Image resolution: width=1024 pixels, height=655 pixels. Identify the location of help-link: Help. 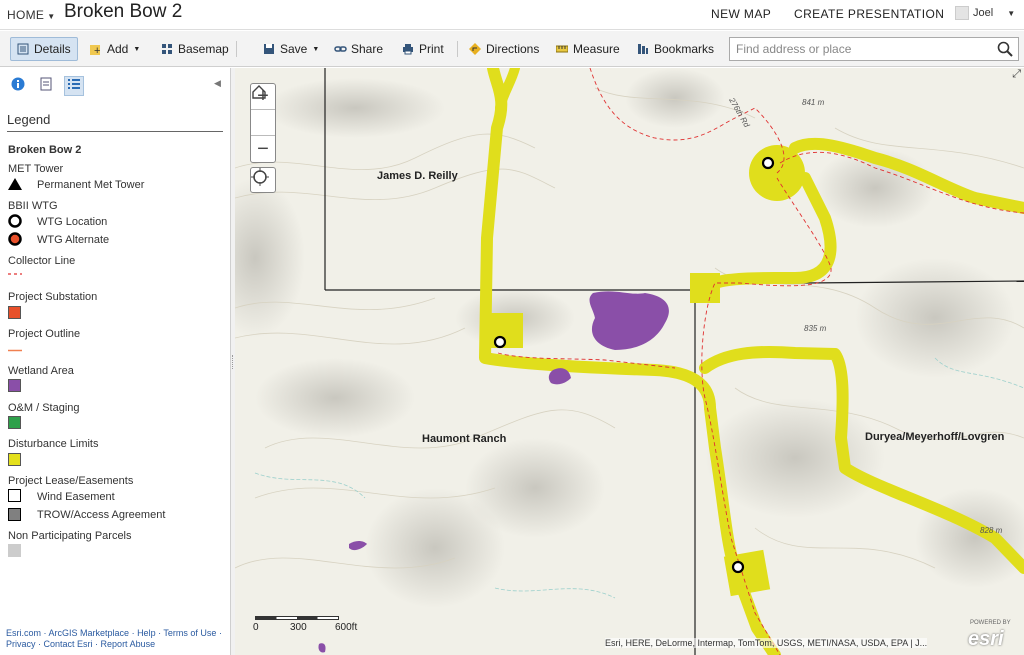
(146, 633).